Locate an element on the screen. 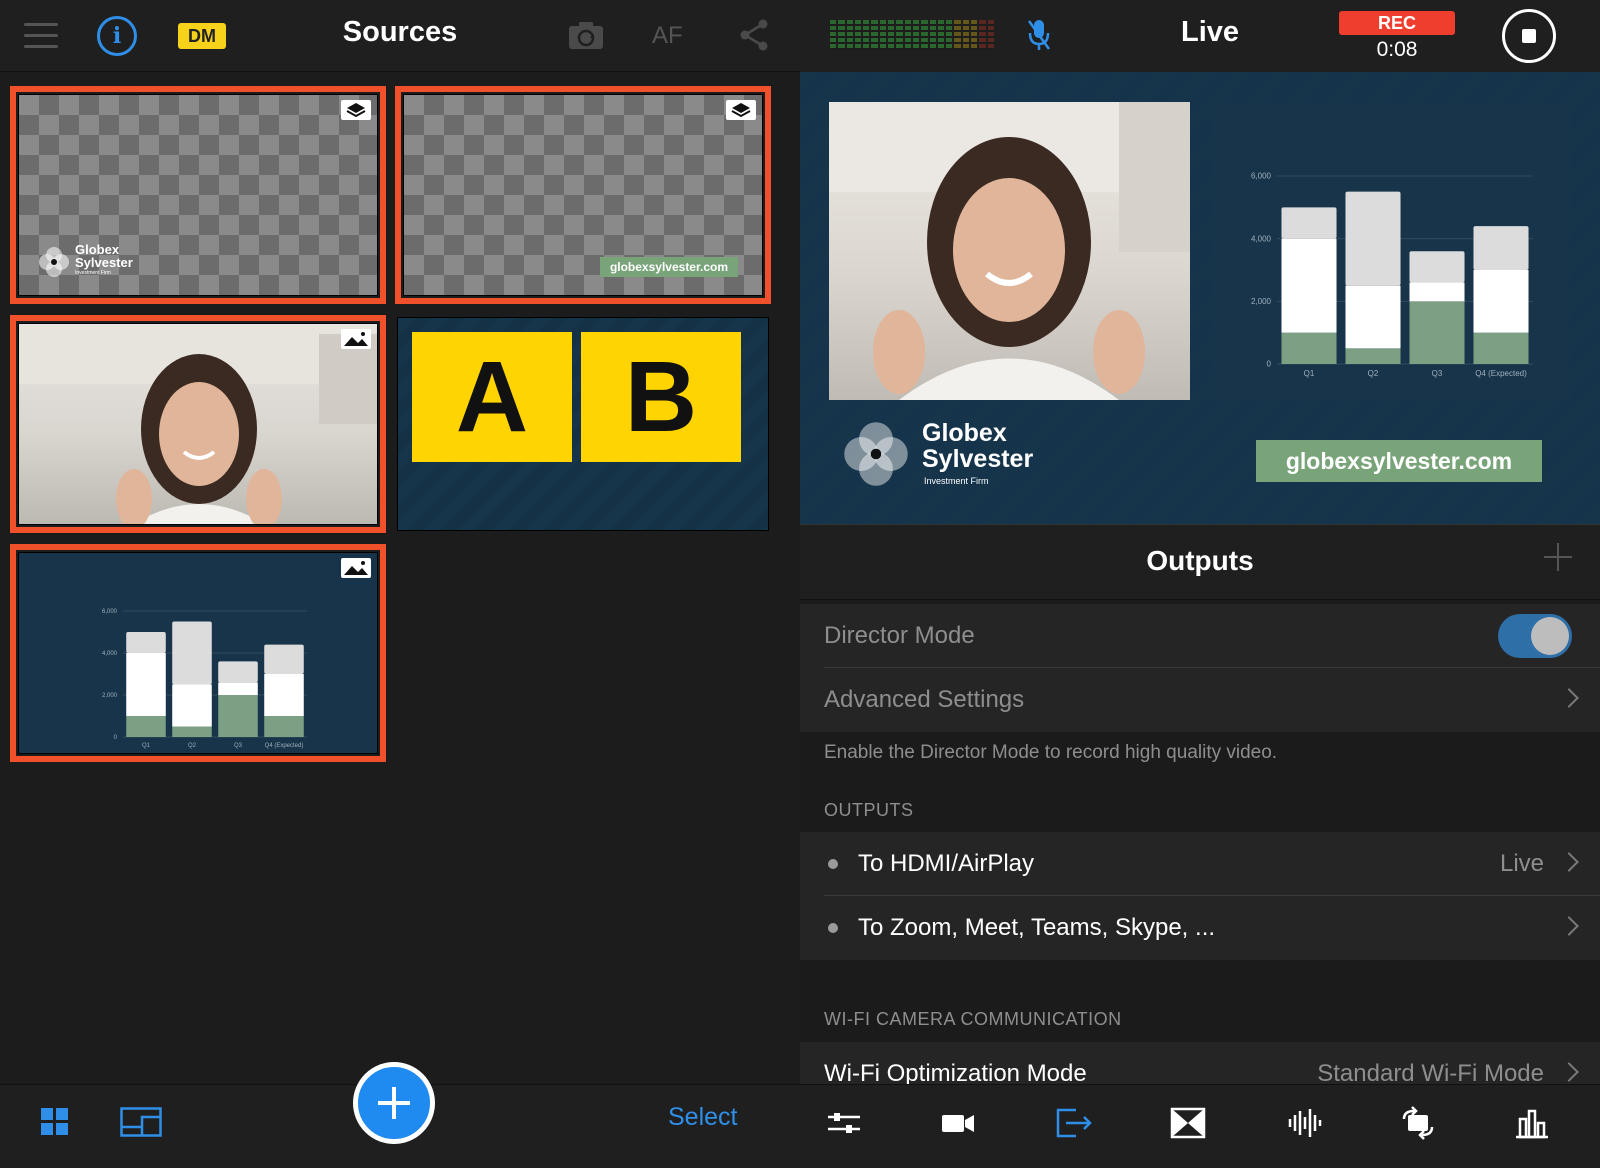 Image resolution: width=1600 pixels, height=1168 pixels. select-button: Select is located at coordinates (702, 1117).